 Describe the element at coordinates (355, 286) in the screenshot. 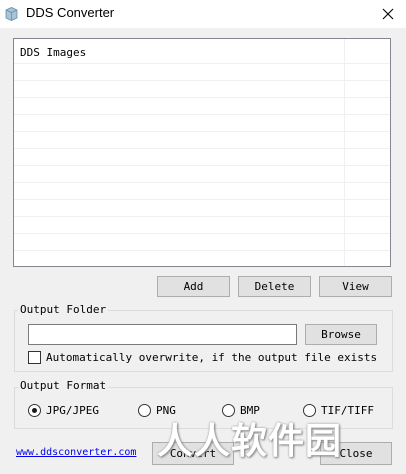

I see `view-button: View` at that location.